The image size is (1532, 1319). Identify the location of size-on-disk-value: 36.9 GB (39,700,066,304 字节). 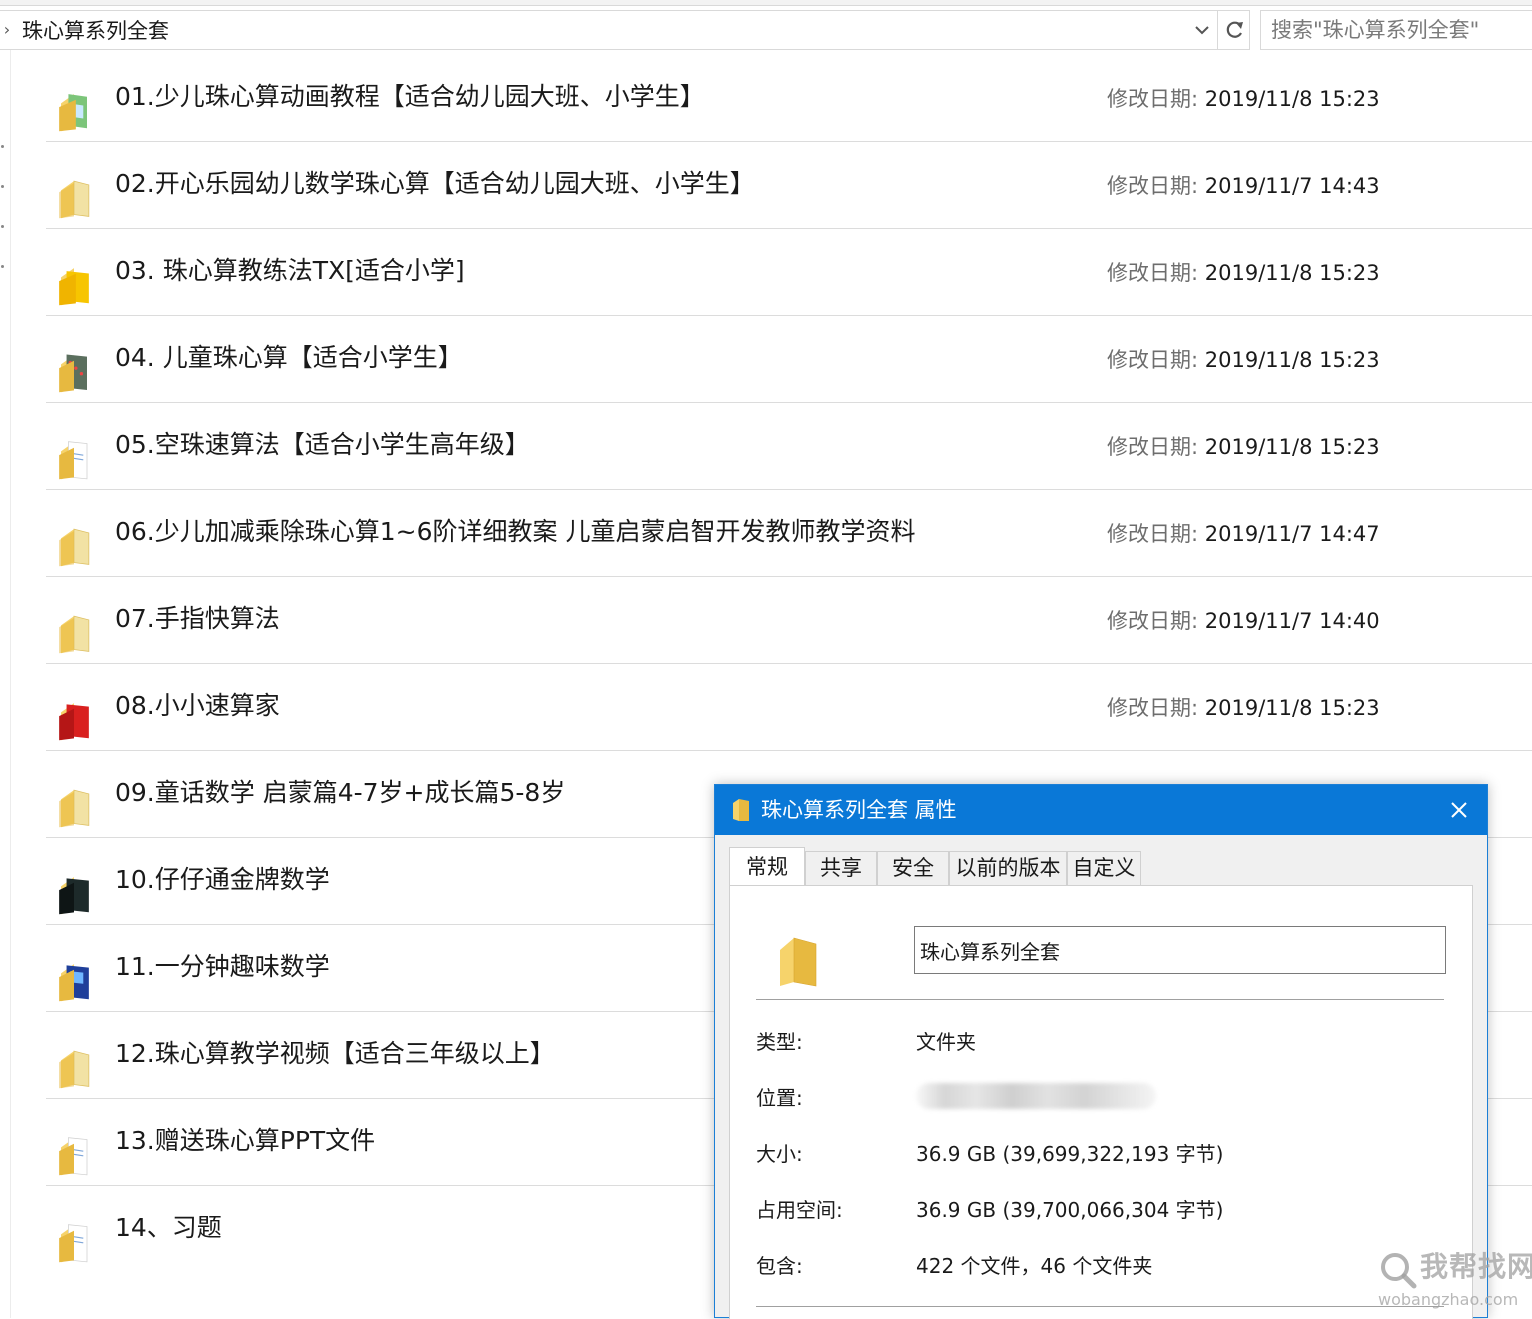
(1070, 1210).